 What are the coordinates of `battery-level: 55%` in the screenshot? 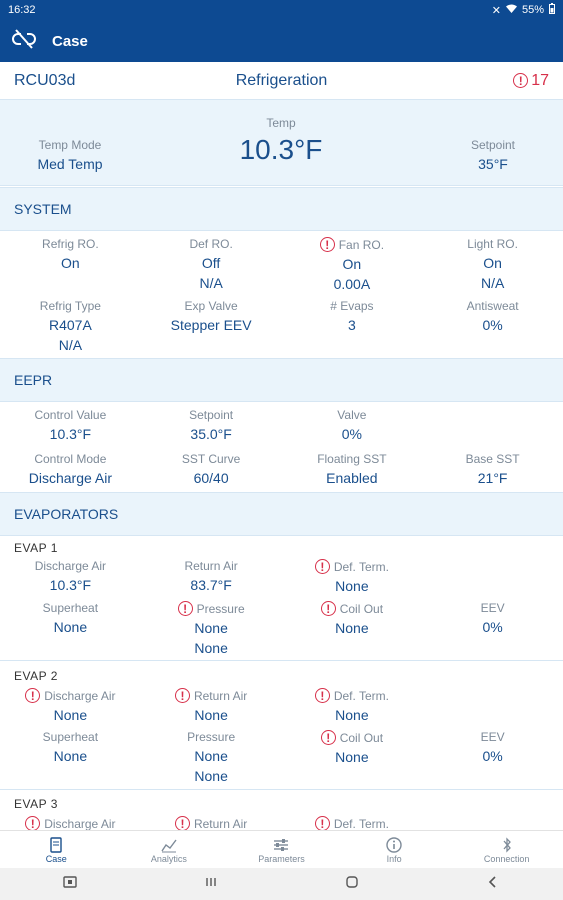 It's located at (532, 10).